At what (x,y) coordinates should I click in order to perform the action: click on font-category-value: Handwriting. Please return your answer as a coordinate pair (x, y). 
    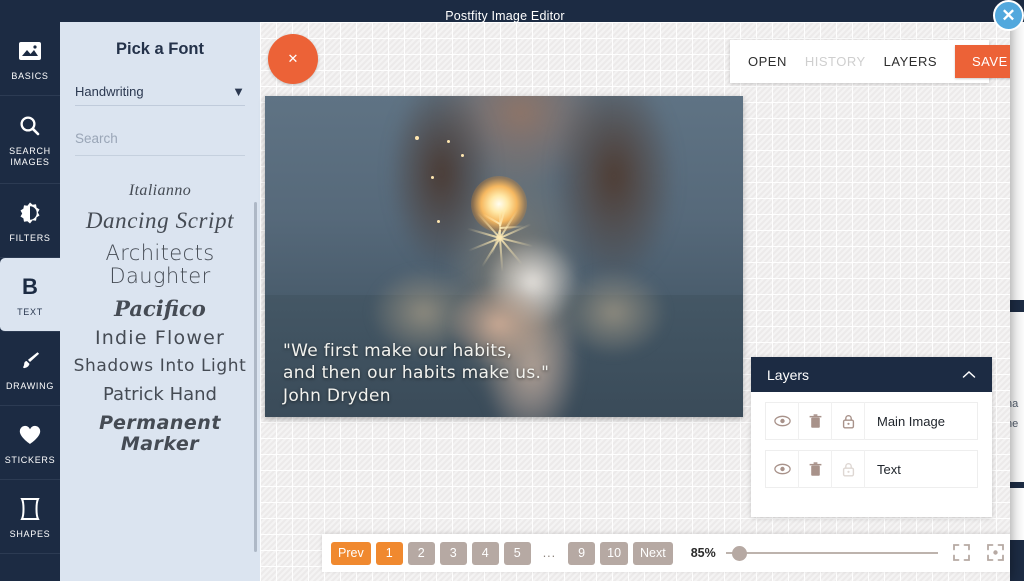
    Looking at the image, I should click on (109, 91).